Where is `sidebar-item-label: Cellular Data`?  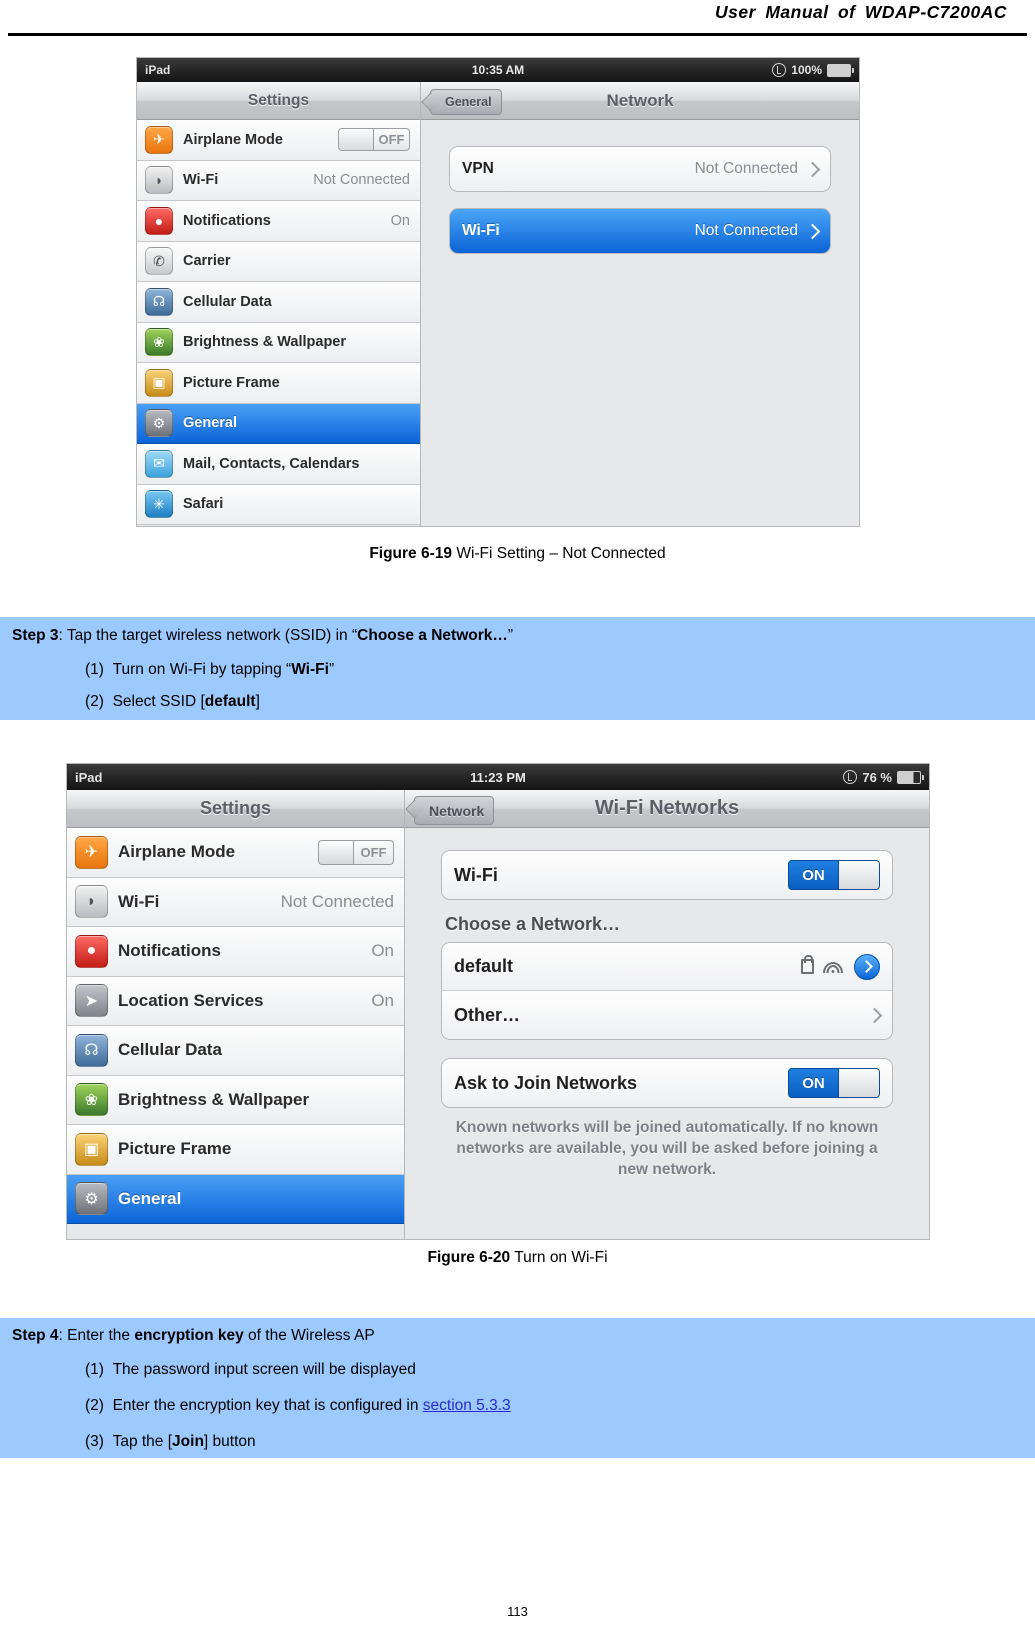
sidebar-item-label: Cellular Data is located at coordinates (227, 301).